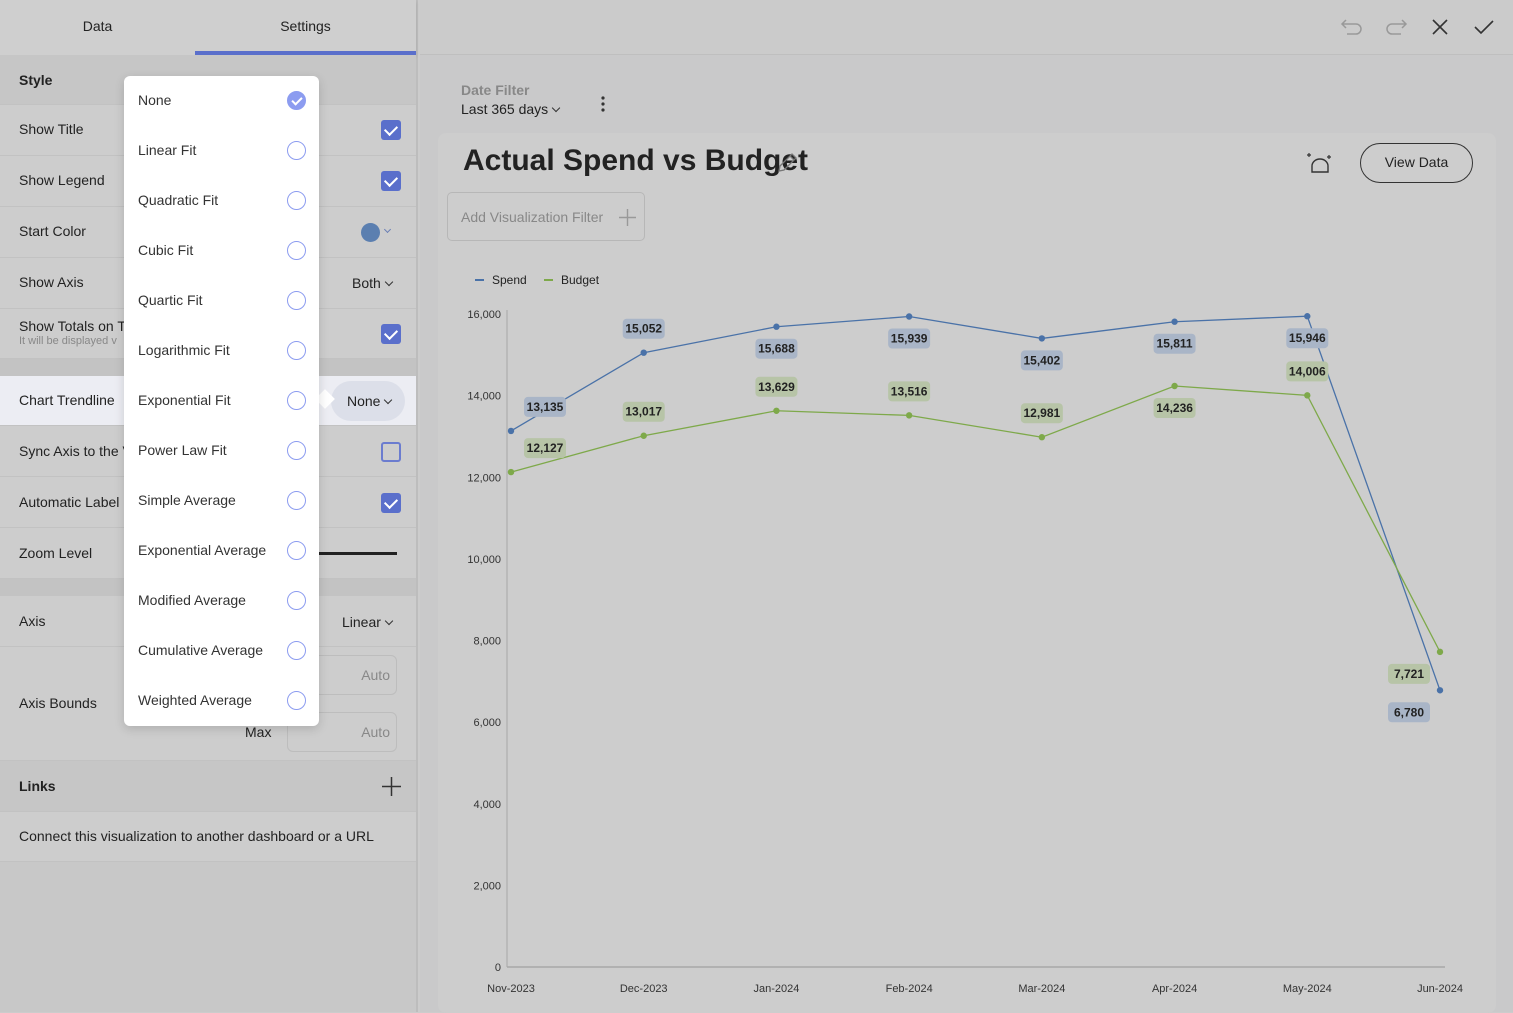  I want to click on data-label-budget: 14,006, so click(1307, 371).